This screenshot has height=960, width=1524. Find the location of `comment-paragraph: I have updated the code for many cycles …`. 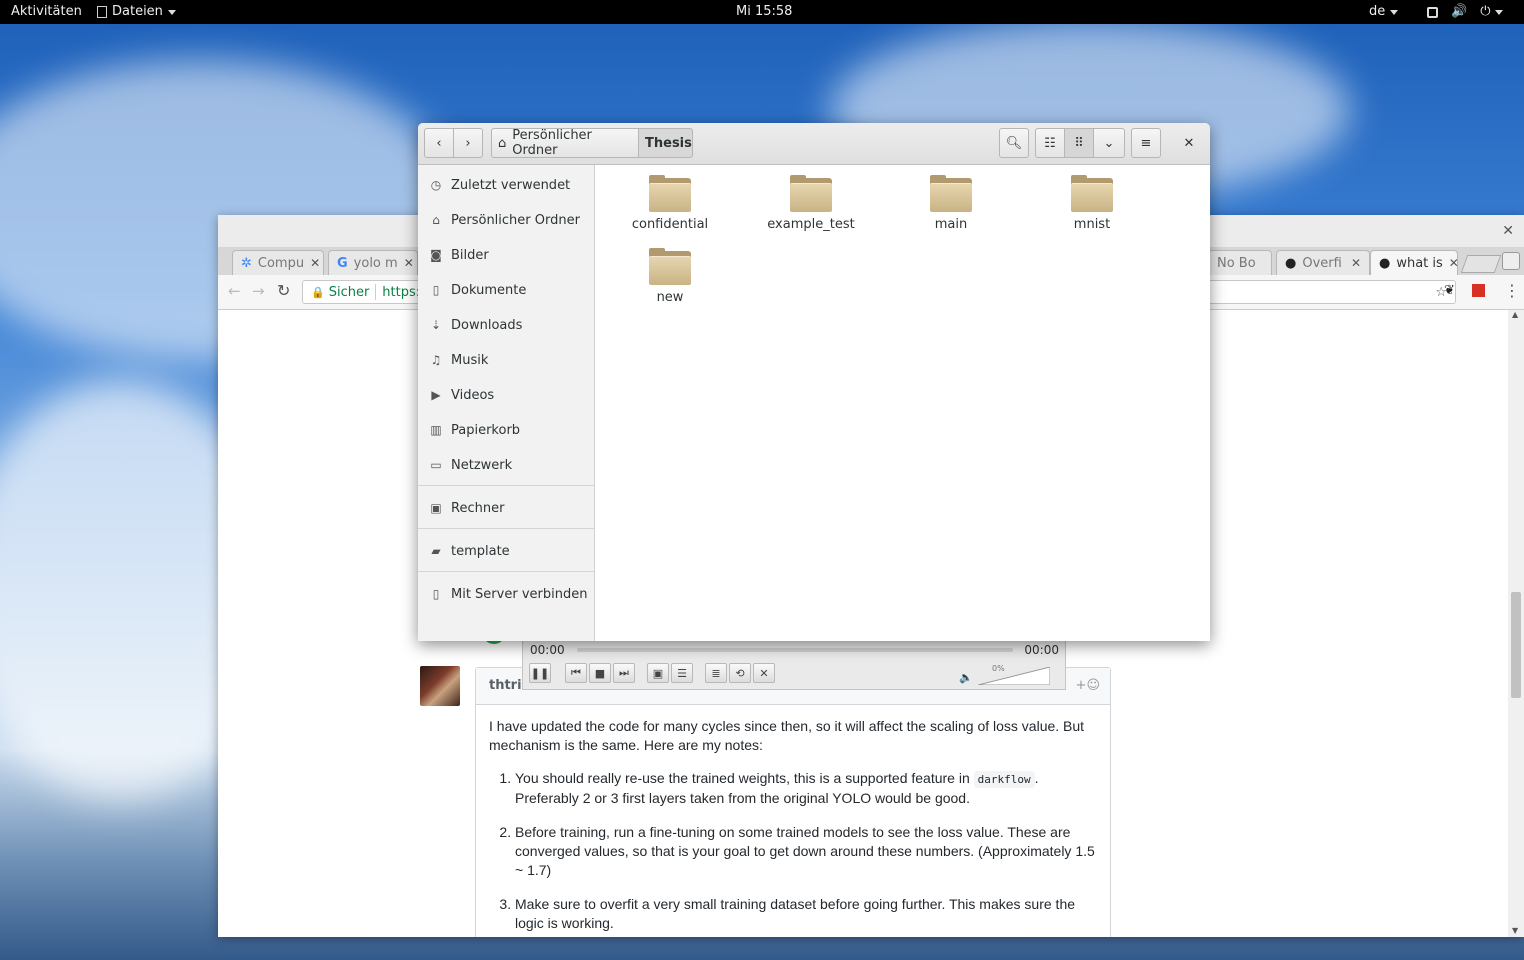

comment-paragraph: I have updated the code for many cycles … is located at coordinates (787, 735).